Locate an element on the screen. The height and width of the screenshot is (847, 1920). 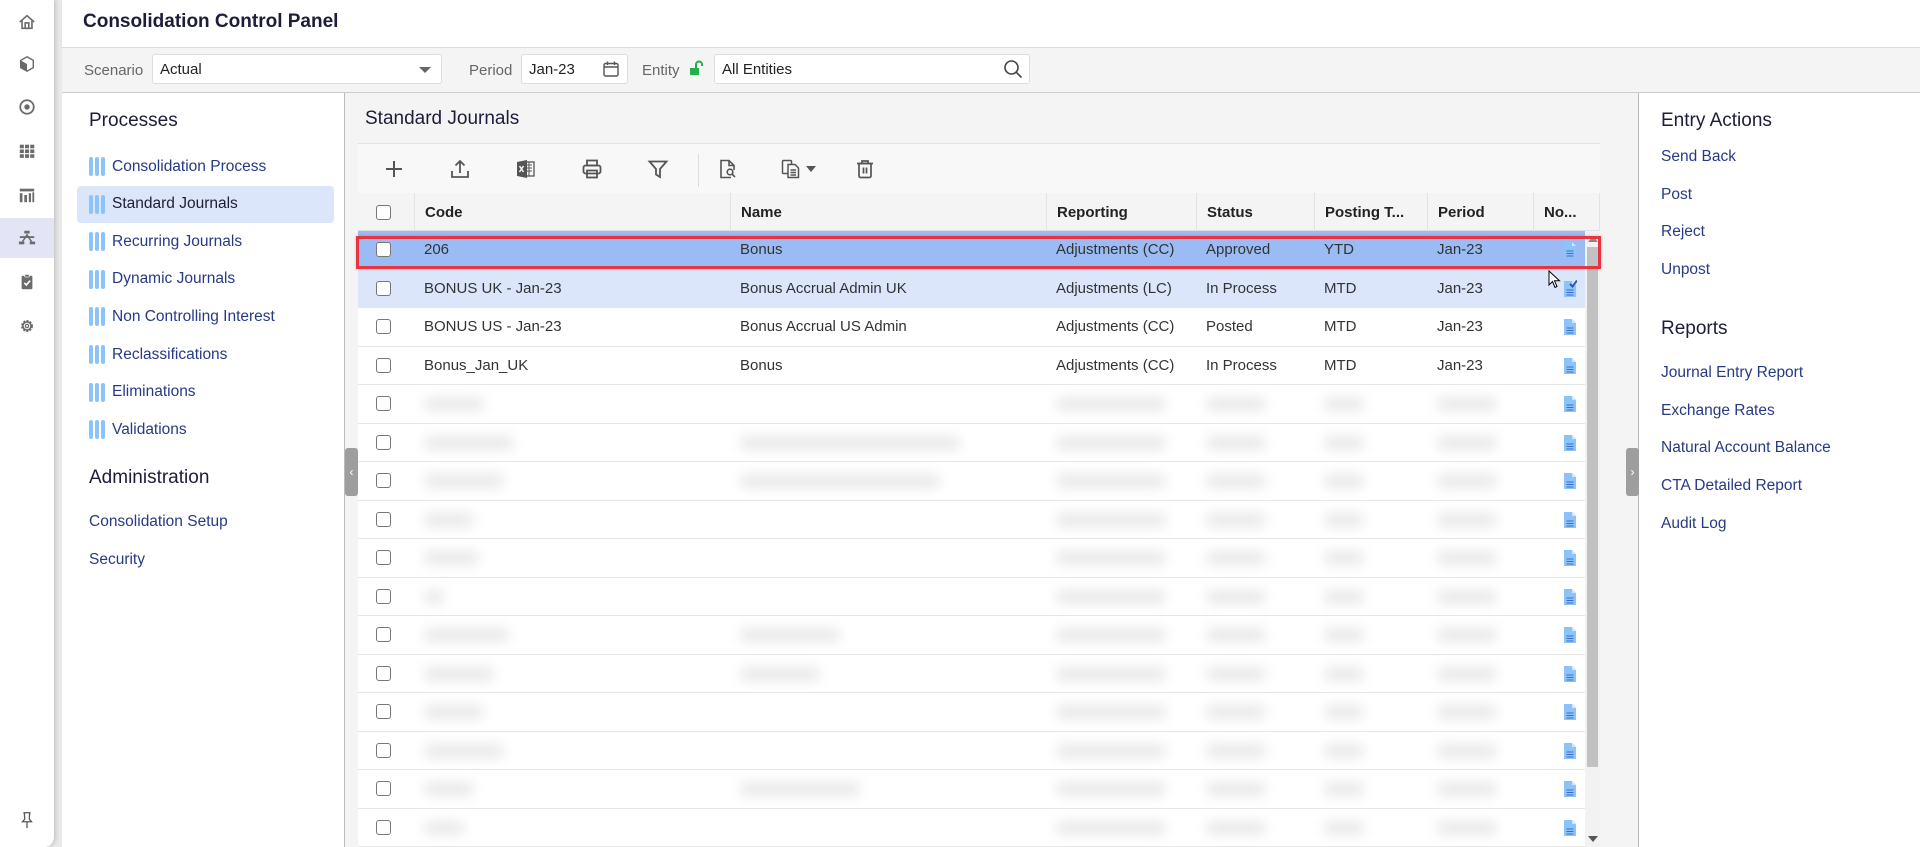
vertical-scrollbar is located at coordinates (1592, 539).